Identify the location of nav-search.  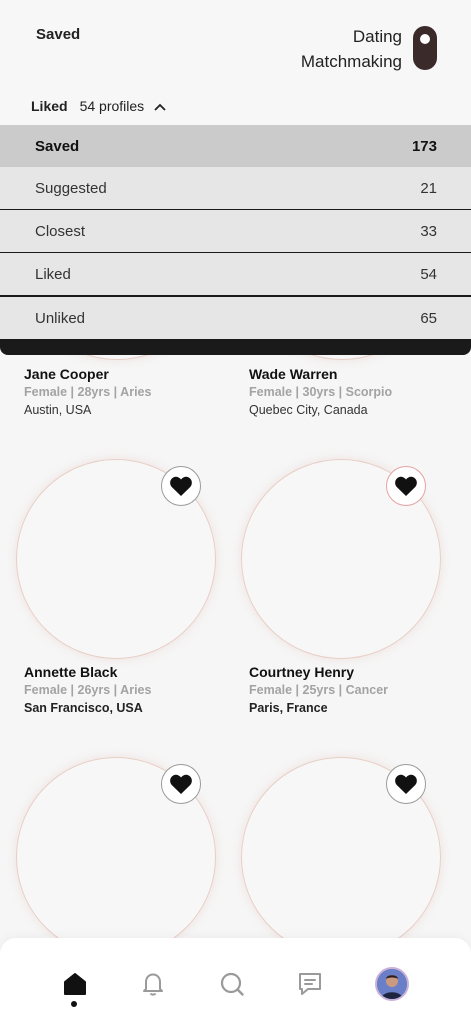
(232, 984).